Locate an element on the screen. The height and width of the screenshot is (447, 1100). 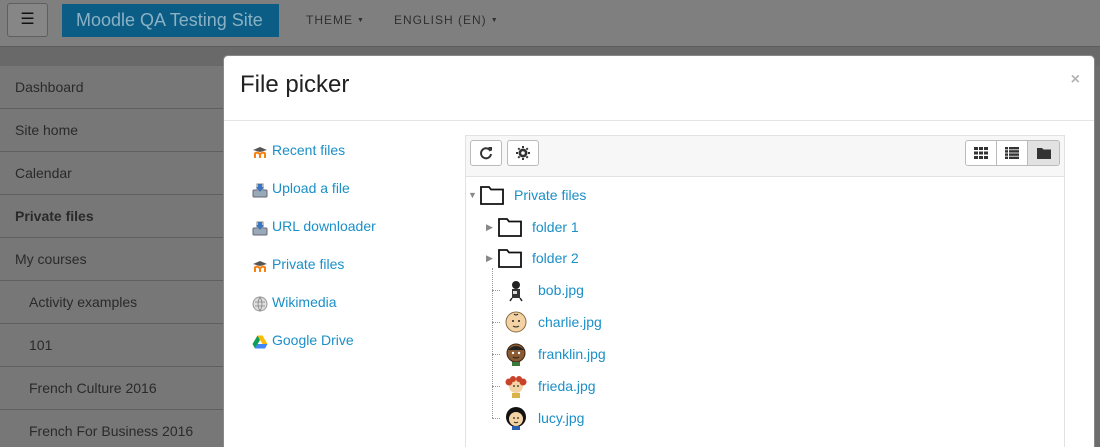
tree-node-file: frieda.jpg is located at coordinates (550, 386).